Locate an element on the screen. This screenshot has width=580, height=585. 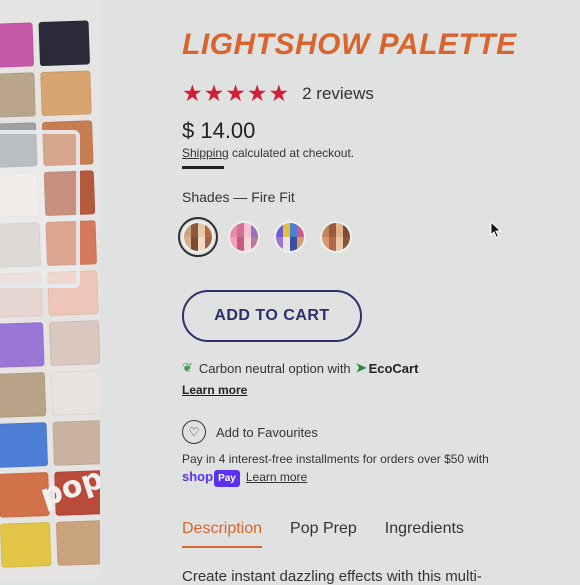
product-title: LIGHTSHOW PALETTE is located at coordinates (349, 44).